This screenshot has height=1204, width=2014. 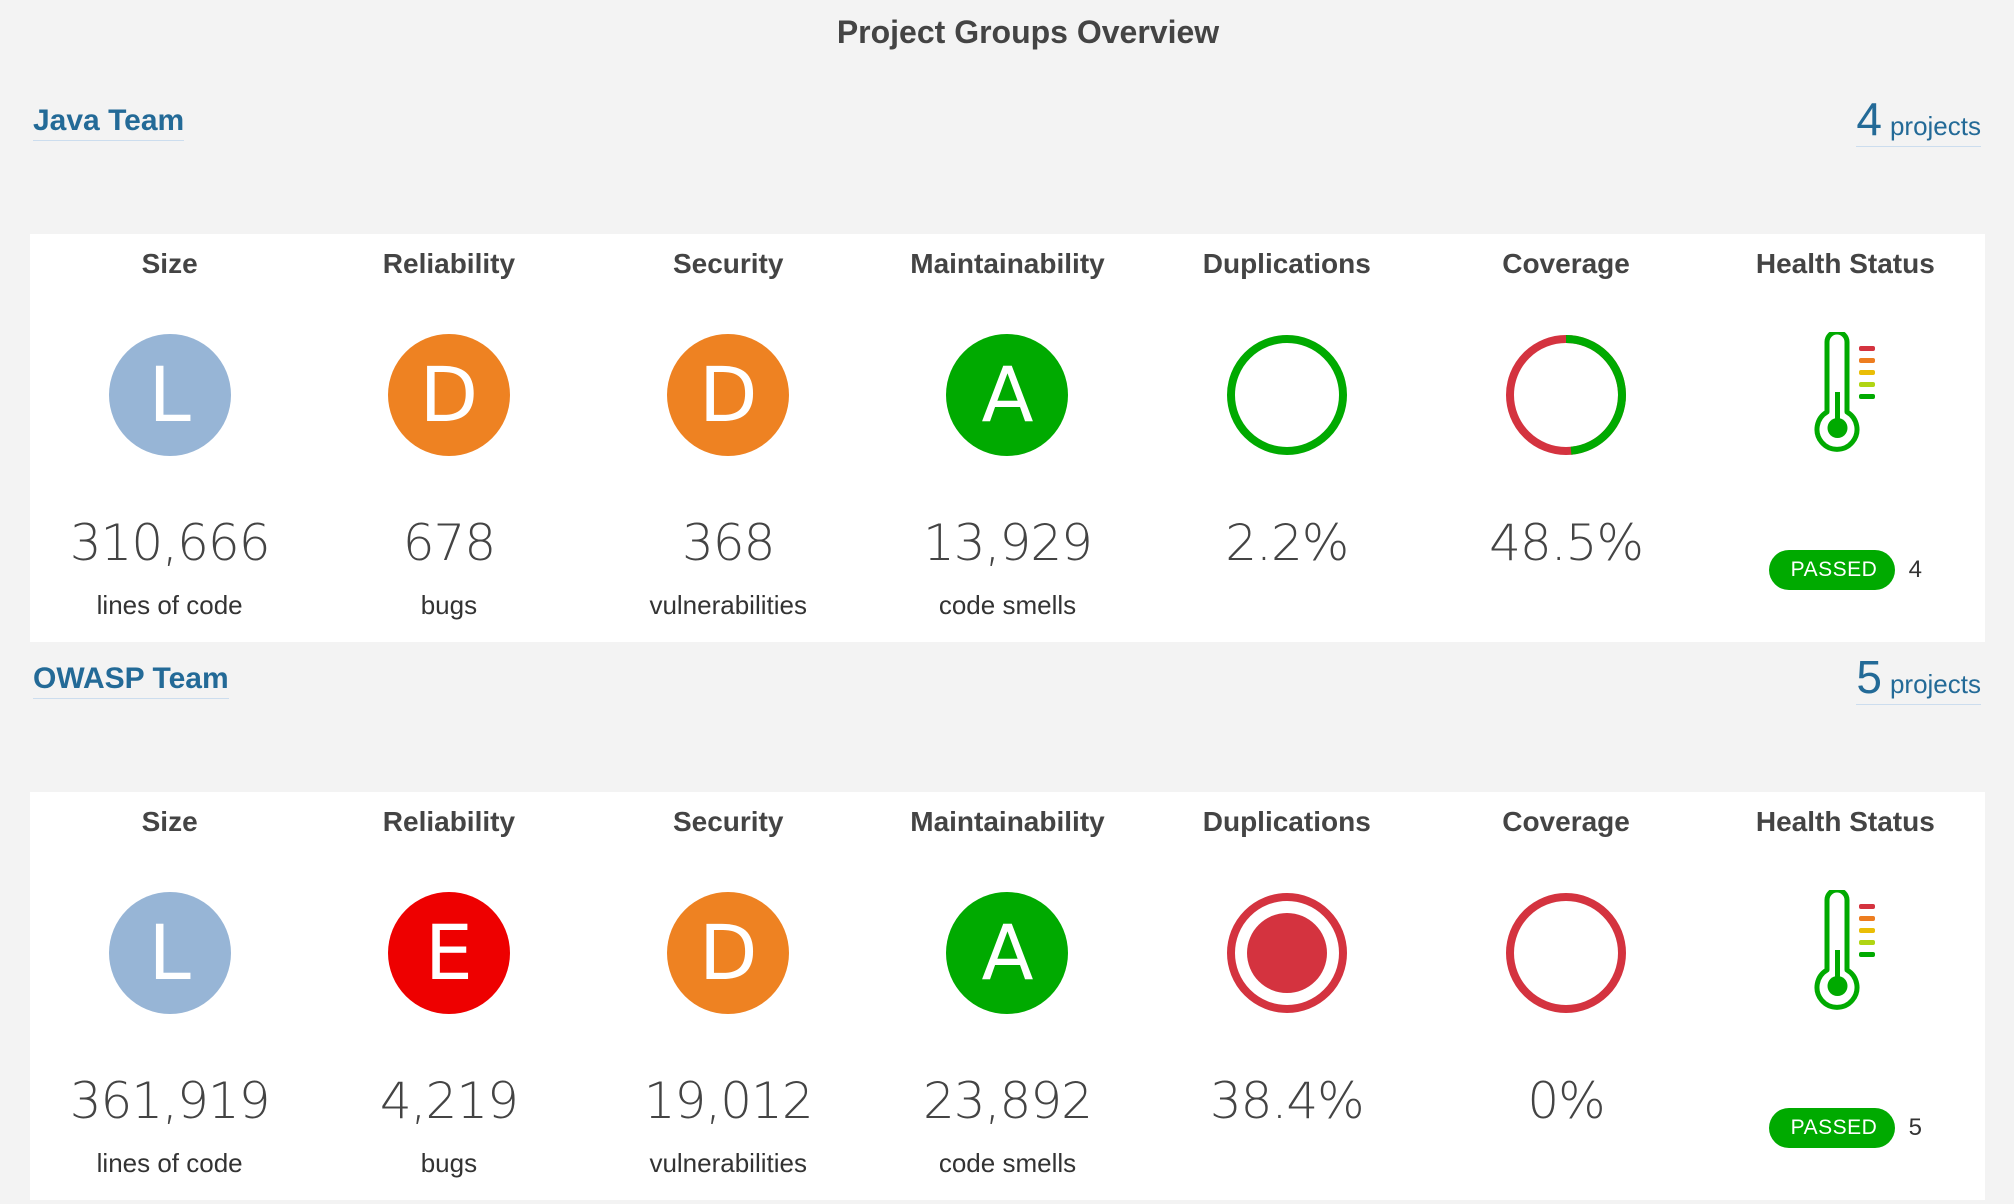 I want to click on size-column: Size L 310,666 lines of code, so click(x=169, y=438).